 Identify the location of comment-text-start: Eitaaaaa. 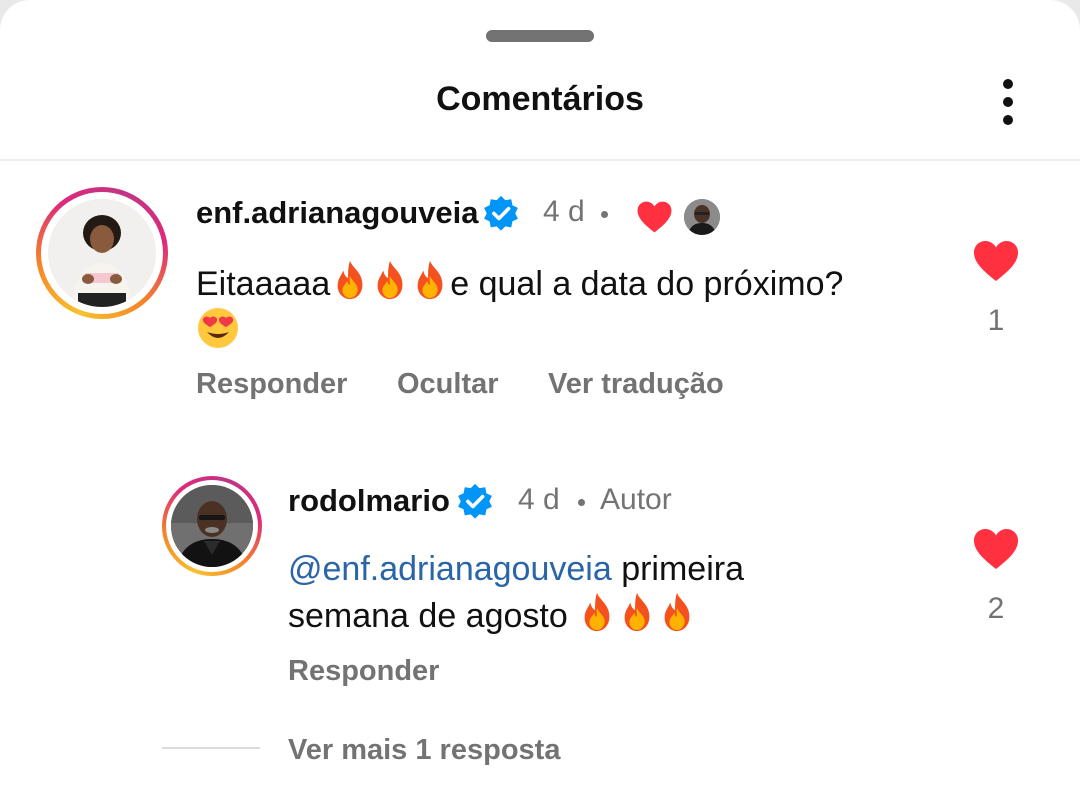
(263, 284).